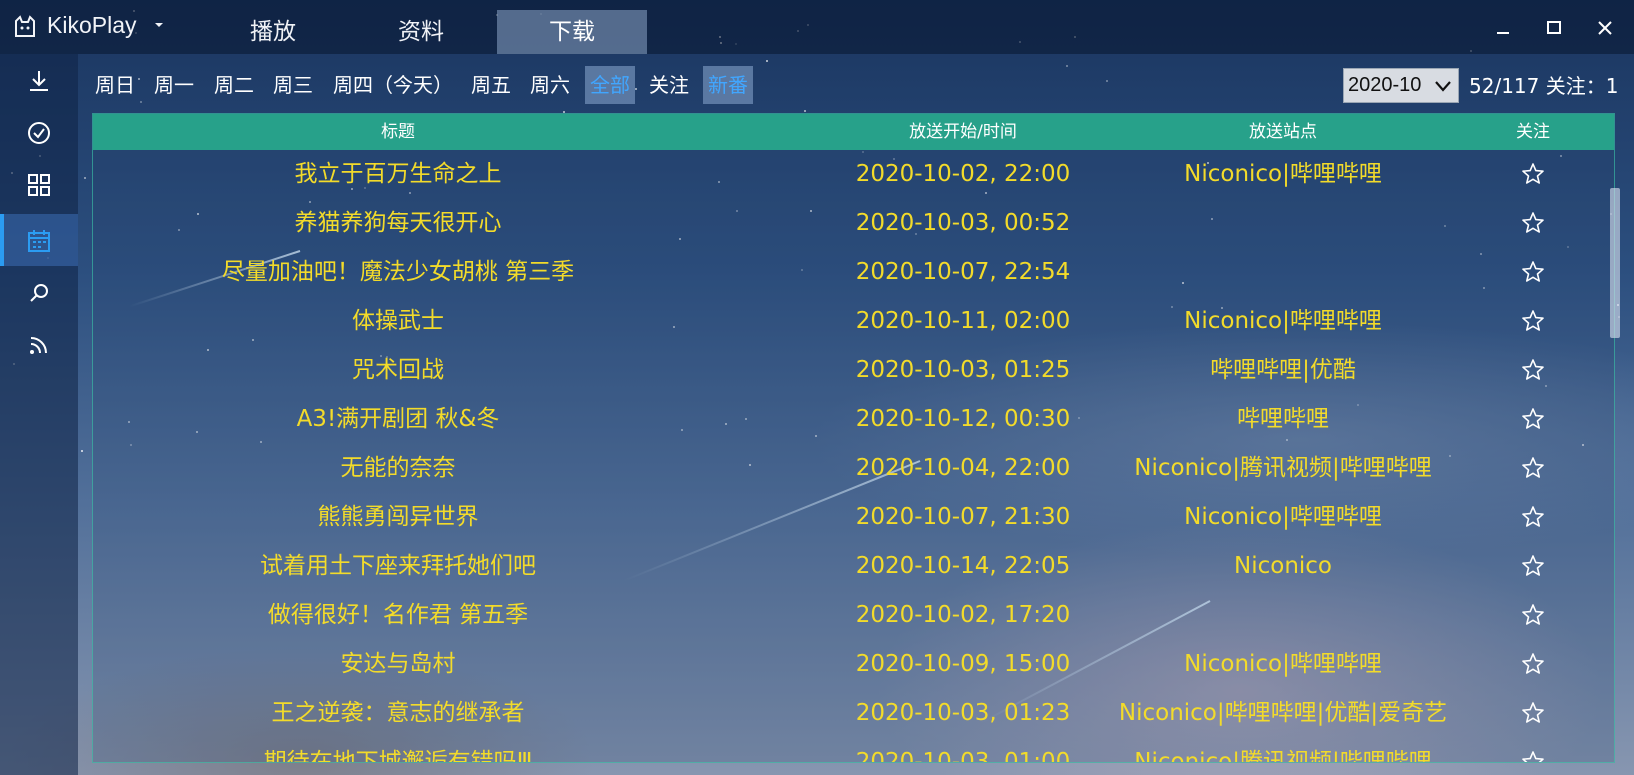 The image size is (1634, 775). I want to click on maximize-icon, so click(1554, 28).